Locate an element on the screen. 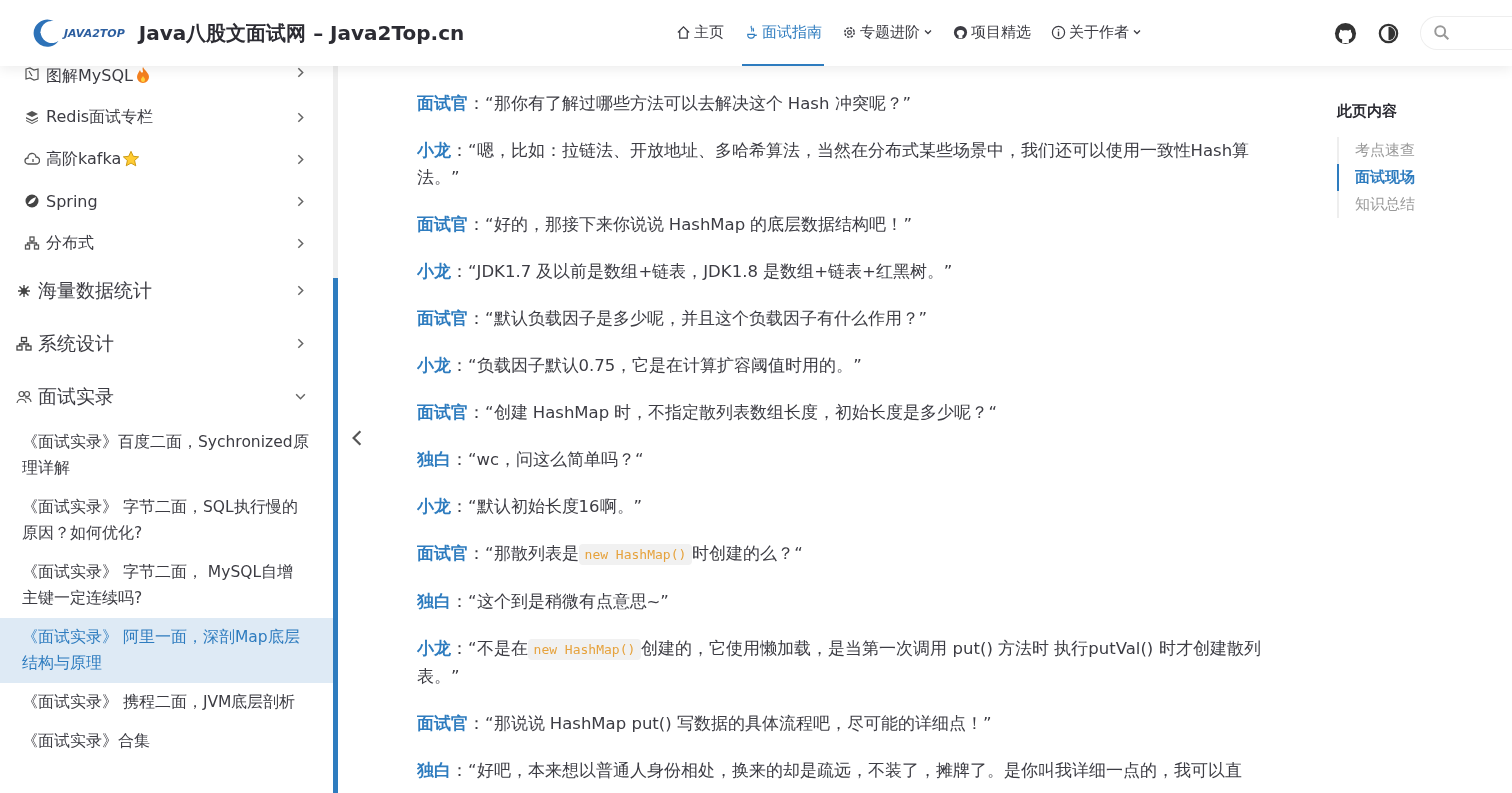 The width and height of the screenshot is (1512, 793). home-icon is located at coordinates (683, 32).